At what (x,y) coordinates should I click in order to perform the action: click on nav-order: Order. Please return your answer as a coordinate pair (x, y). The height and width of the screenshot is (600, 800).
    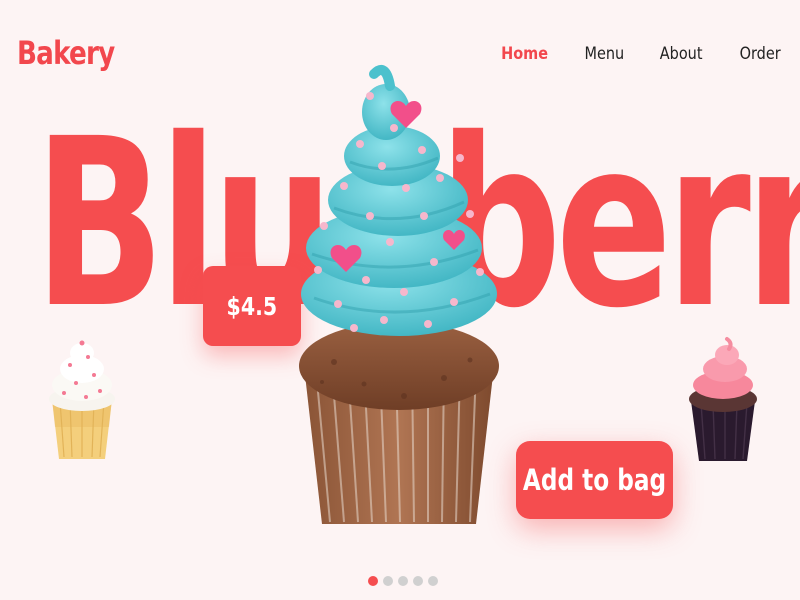
    Looking at the image, I should click on (759, 54).